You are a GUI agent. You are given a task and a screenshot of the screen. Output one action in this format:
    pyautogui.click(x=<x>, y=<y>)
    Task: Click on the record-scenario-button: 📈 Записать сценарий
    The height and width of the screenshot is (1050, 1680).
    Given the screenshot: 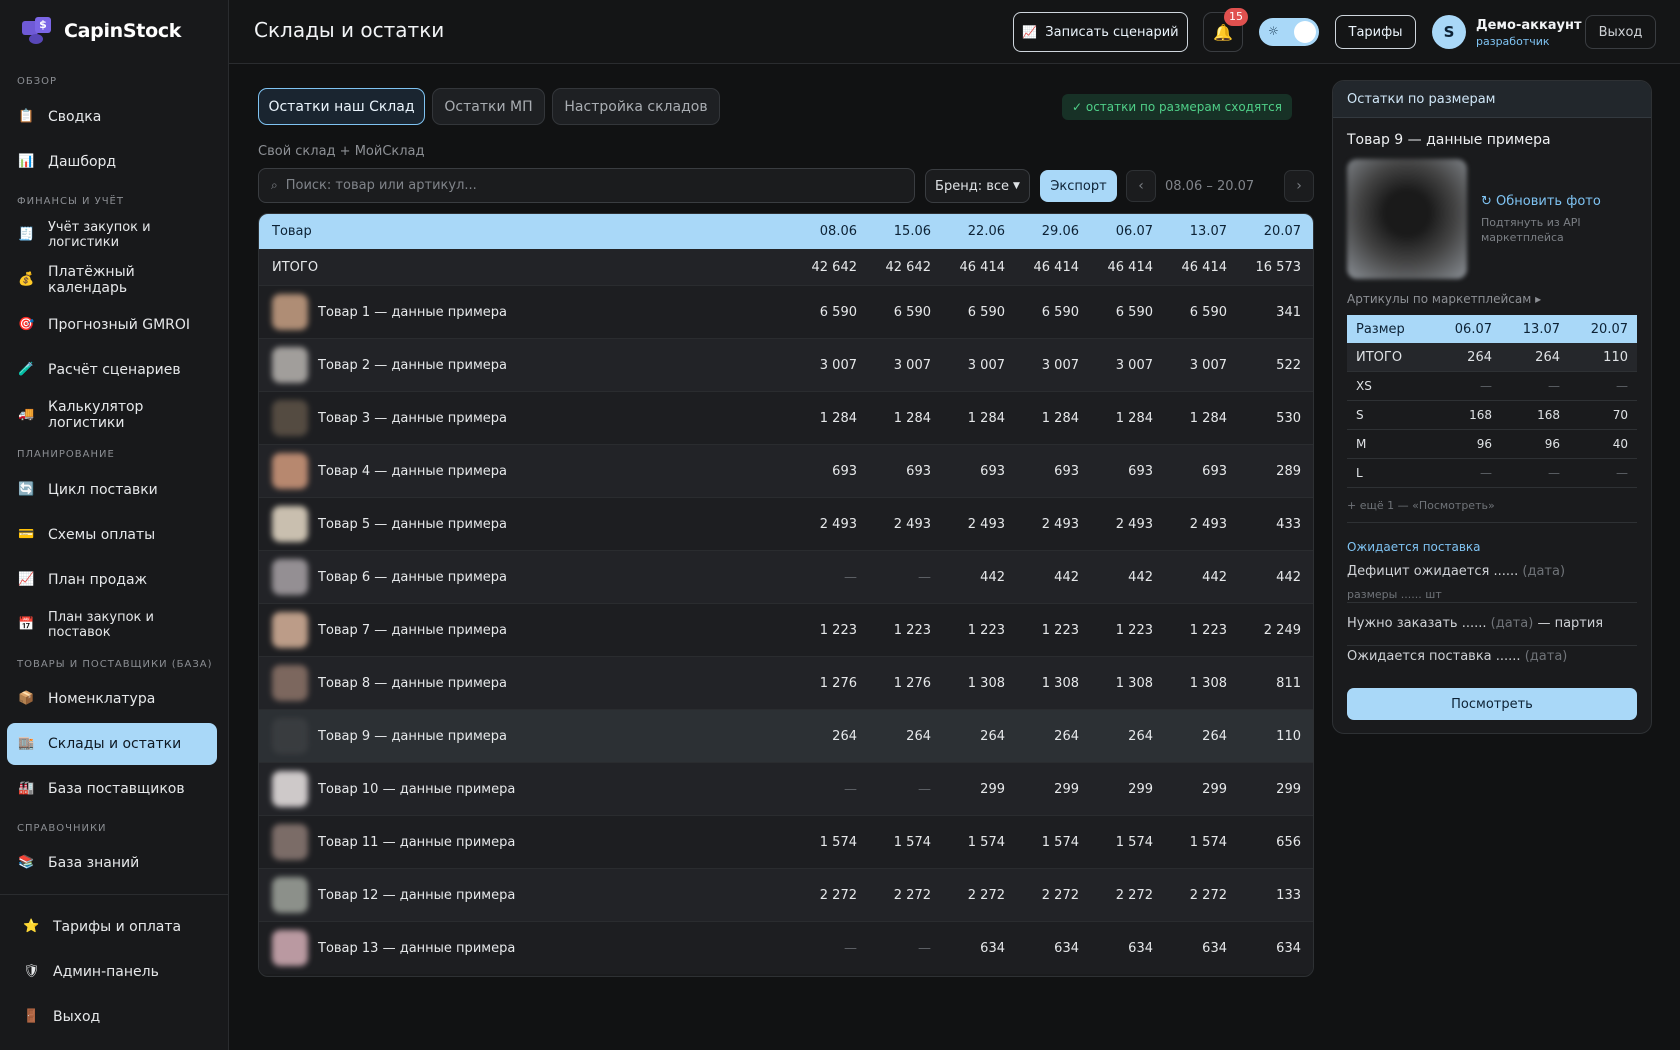 What is the action you would take?
    pyautogui.click(x=1100, y=32)
    